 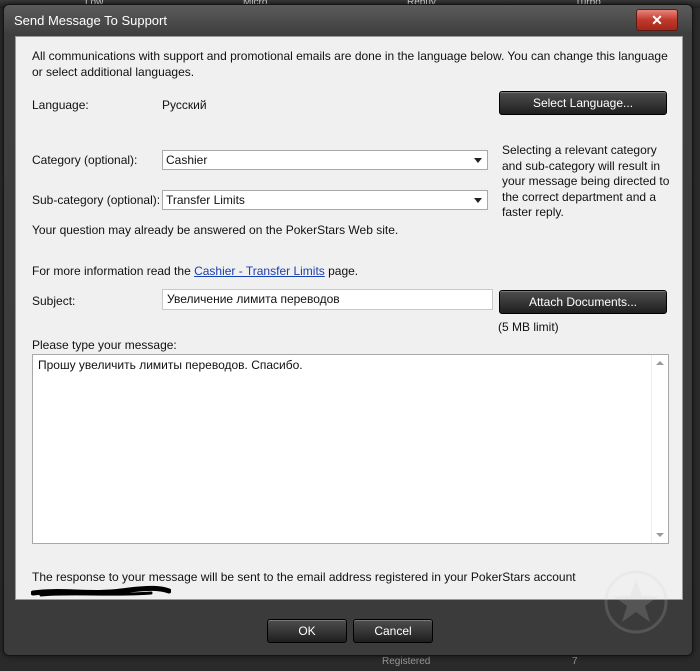 What do you see at coordinates (659, 449) in the screenshot?
I see `message-scrollbar` at bounding box center [659, 449].